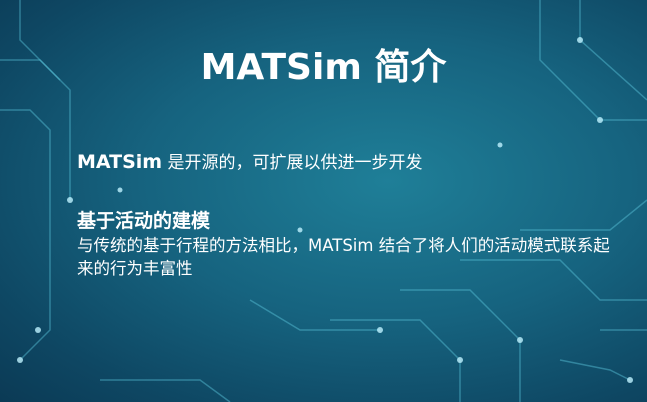 The height and width of the screenshot is (402, 647). Describe the element at coordinates (292, 163) in the screenshot. I see `open-source-text: 是开源的，可扩展以供进一步开发` at that location.